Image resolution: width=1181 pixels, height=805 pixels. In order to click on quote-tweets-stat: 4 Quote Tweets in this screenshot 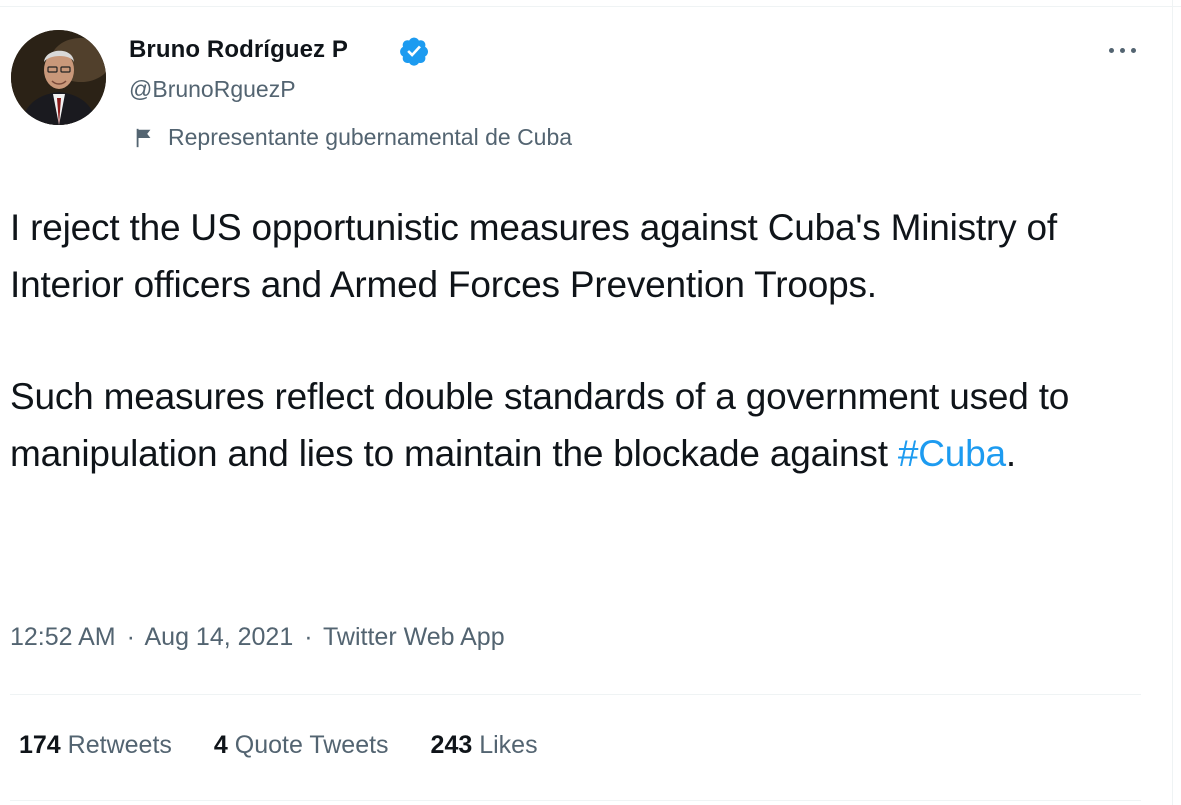, I will do `click(301, 745)`.